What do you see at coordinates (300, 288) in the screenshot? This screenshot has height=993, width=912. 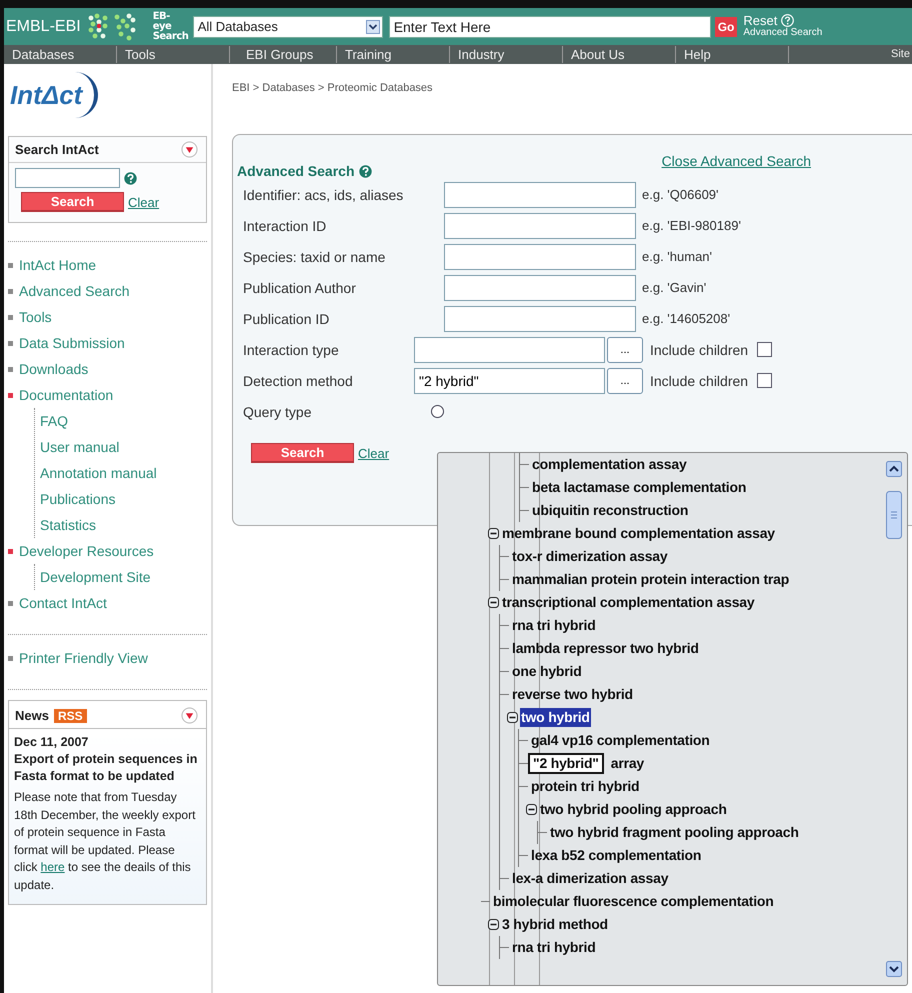 I see `field-label: Publication Author` at bounding box center [300, 288].